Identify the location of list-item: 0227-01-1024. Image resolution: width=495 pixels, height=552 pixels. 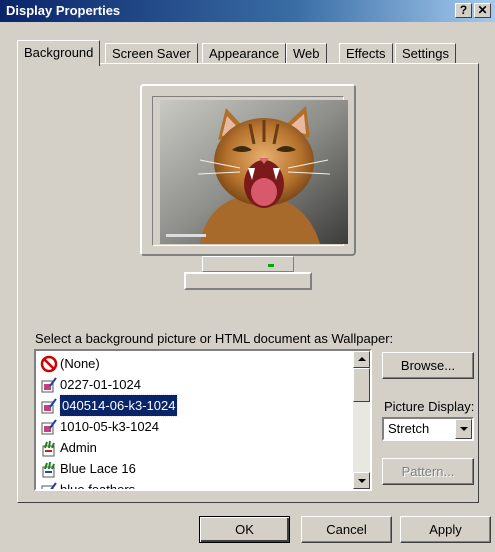
(195, 384).